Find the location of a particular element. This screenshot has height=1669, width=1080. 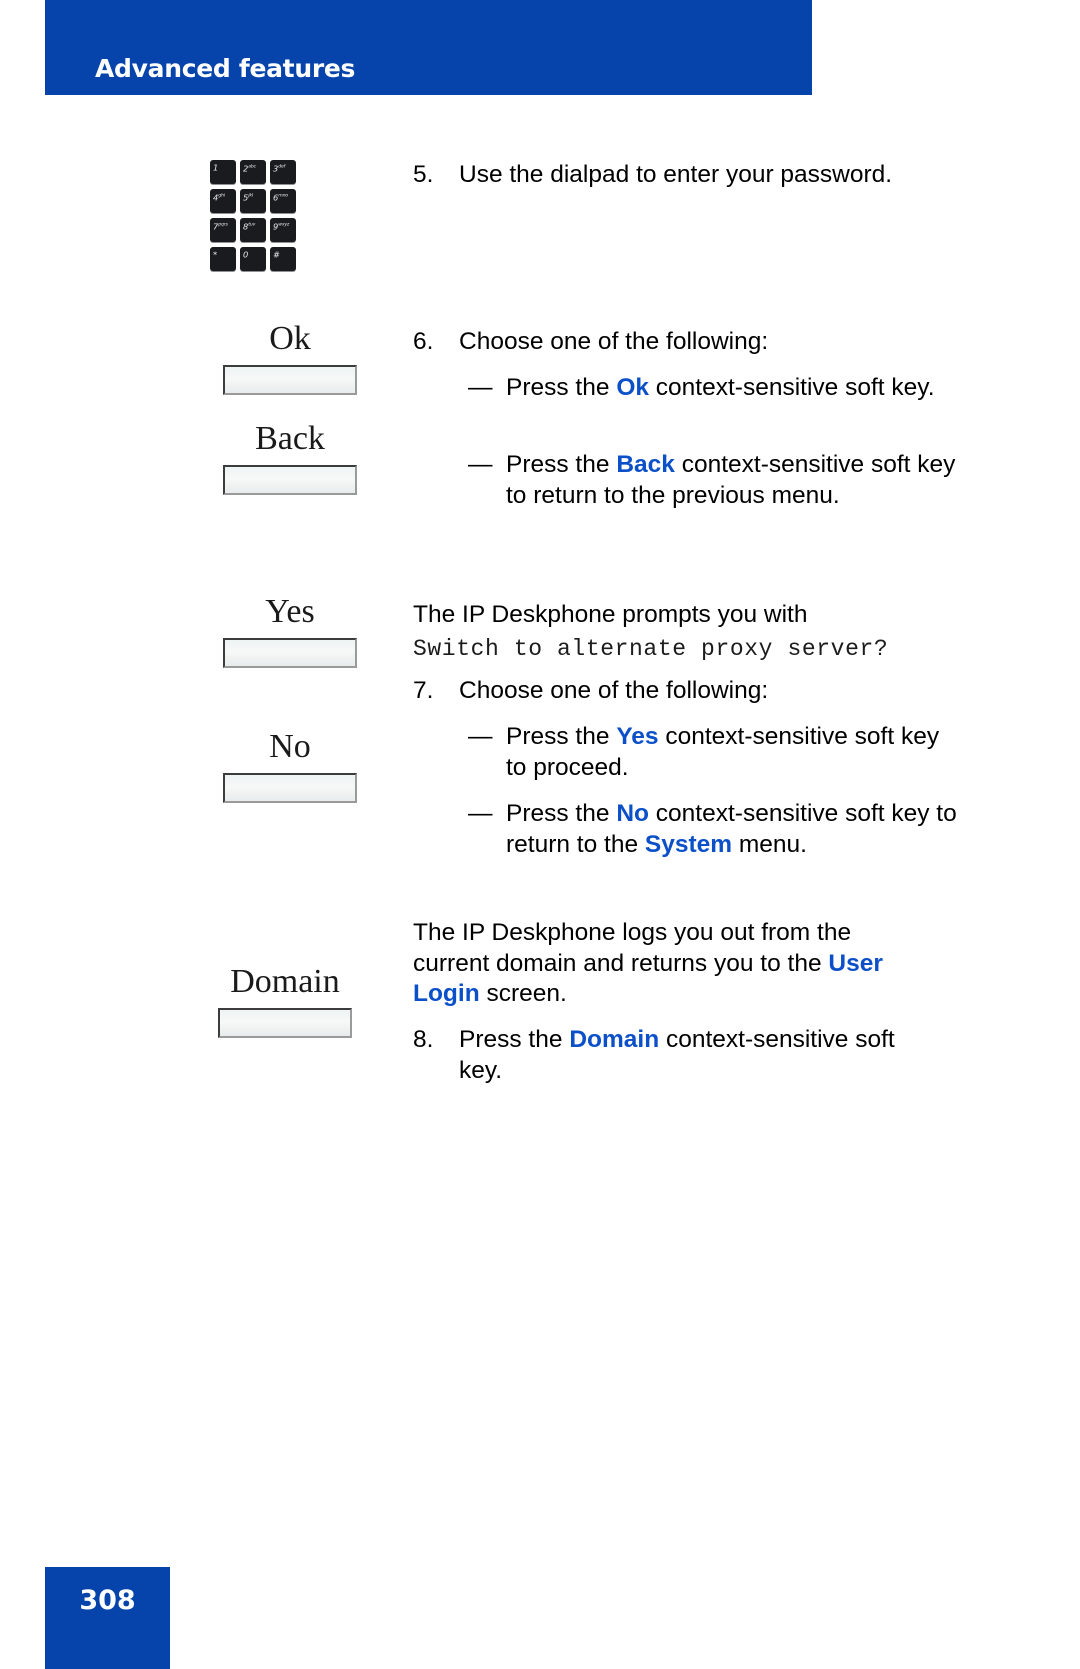

dialpad-key-5: 5jkl is located at coordinates (253, 201).